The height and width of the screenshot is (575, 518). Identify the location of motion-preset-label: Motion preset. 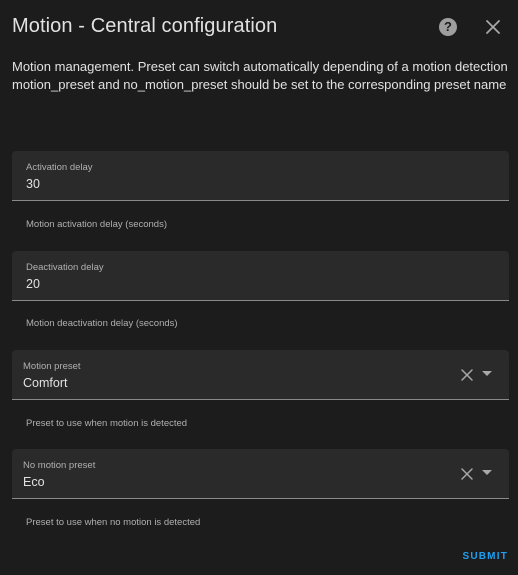
(52, 366).